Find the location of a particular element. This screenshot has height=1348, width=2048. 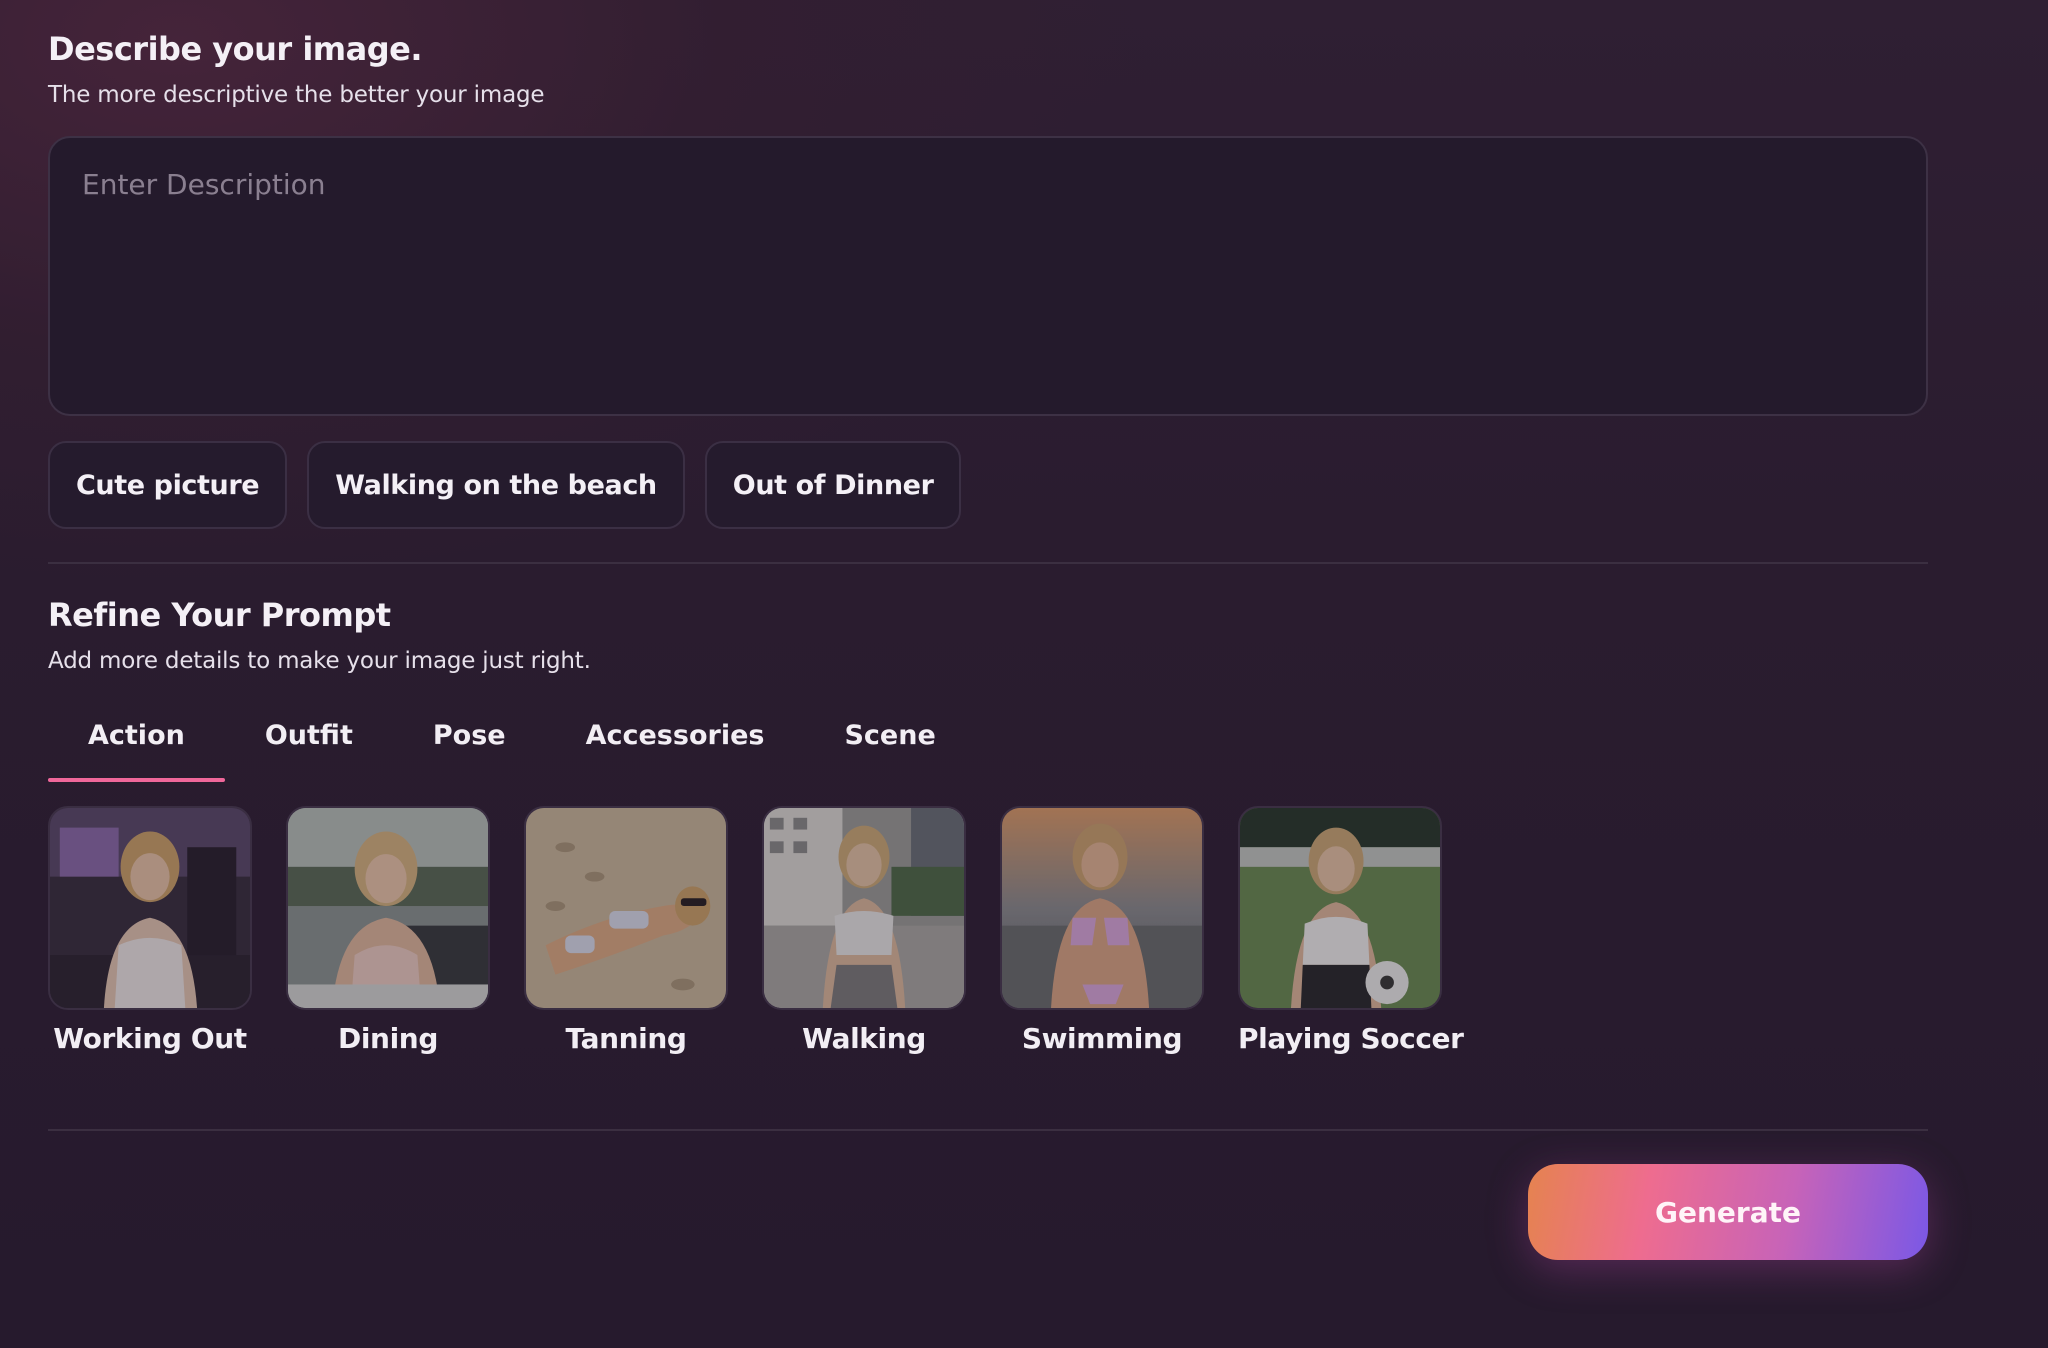

option-card-playing-soccer: Playing Soccer is located at coordinates (1351, 930).